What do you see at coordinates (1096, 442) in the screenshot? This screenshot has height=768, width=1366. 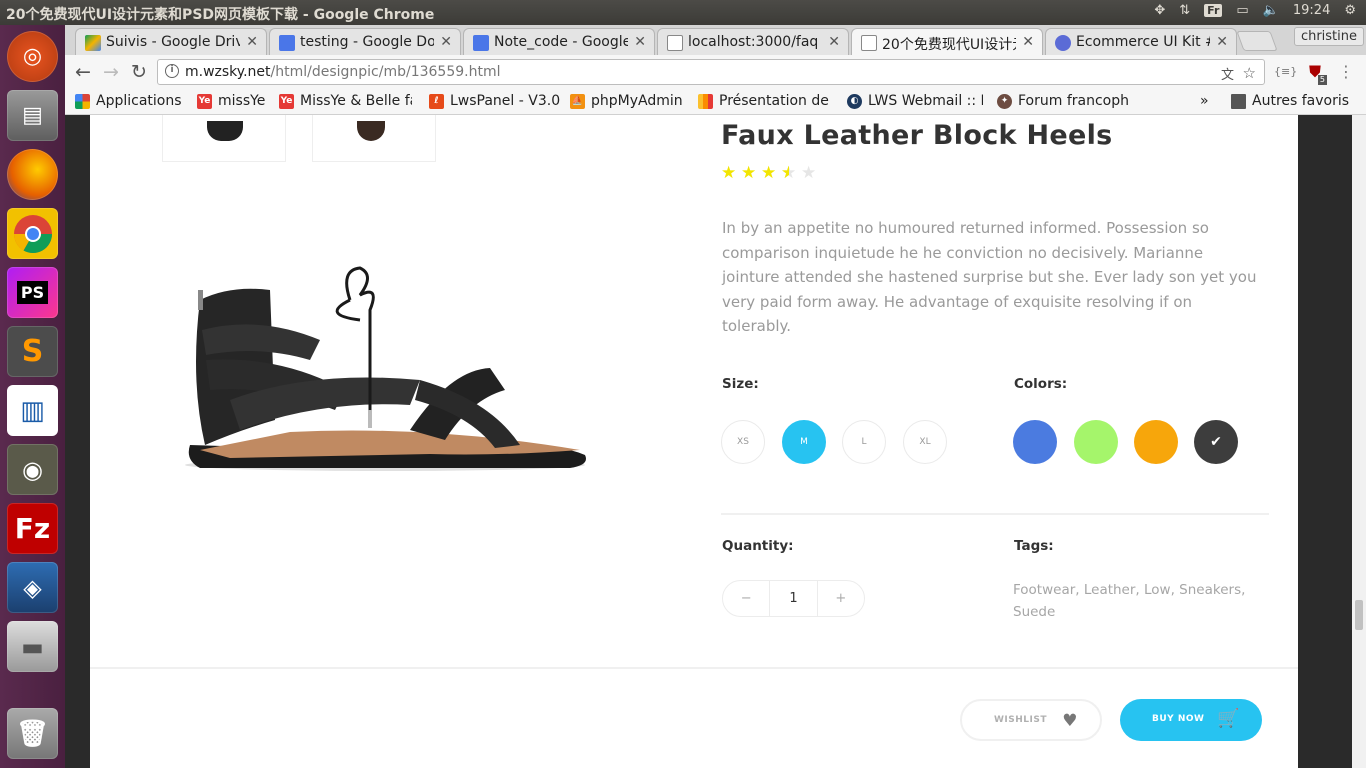 I see `color-swatch-green` at bounding box center [1096, 442].